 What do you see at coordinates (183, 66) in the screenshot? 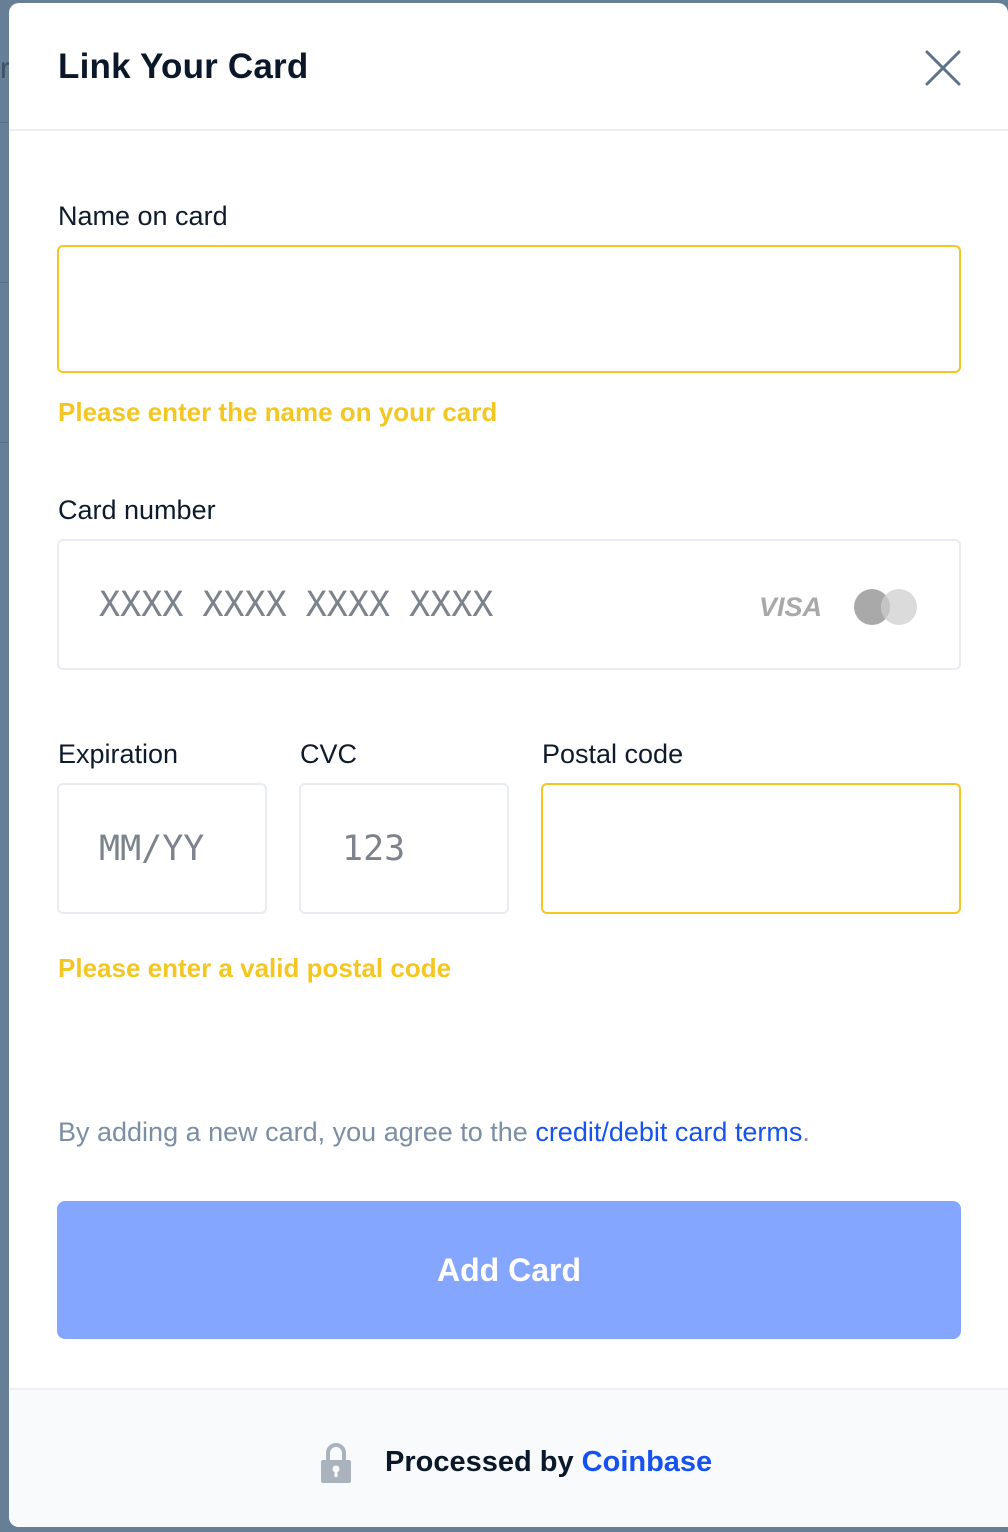
I see `modal-title: Link Your Card` at bounding box center [183, 66].